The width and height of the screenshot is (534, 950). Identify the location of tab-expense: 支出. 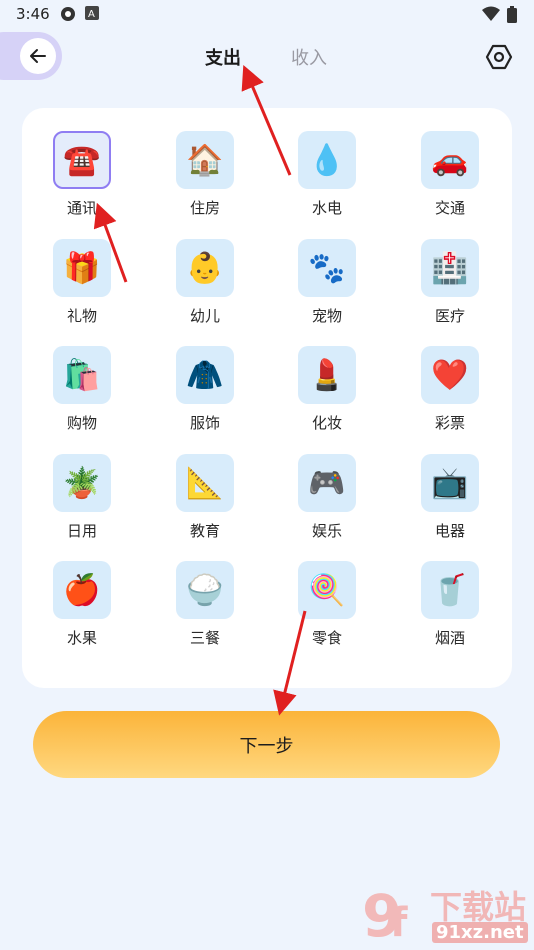
(223, 57).